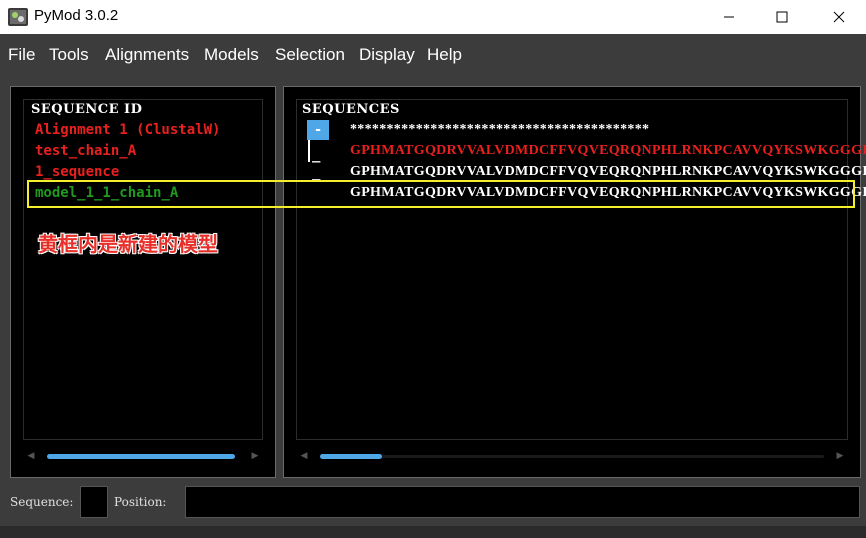  Describe the element at coordinates (76, 15) in the screenshot. I see `window-title: PyMod 3.0.2` at that location.